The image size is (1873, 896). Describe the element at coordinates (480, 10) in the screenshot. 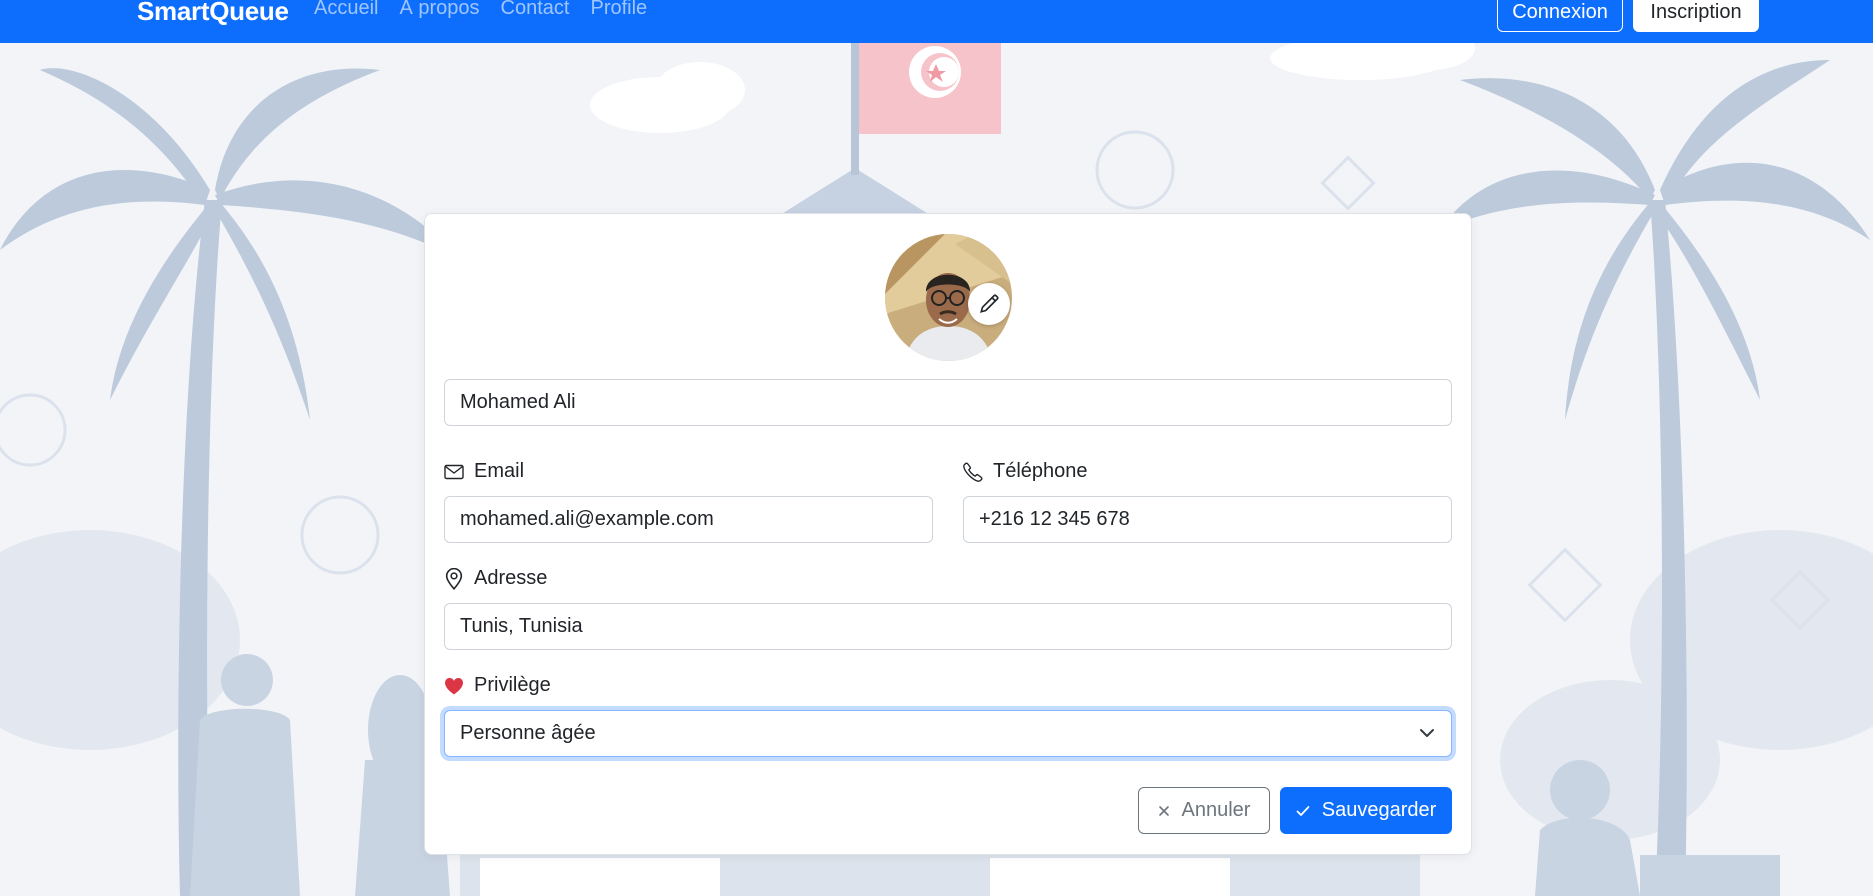

I see `nav-links: Accueil À propos Contact Profile` at that location.